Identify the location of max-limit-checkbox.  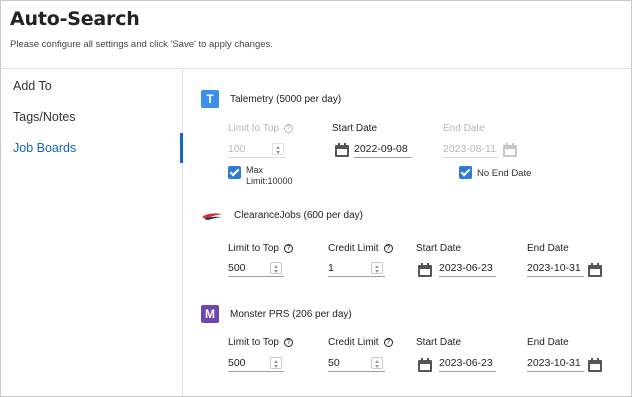
(234, 172).